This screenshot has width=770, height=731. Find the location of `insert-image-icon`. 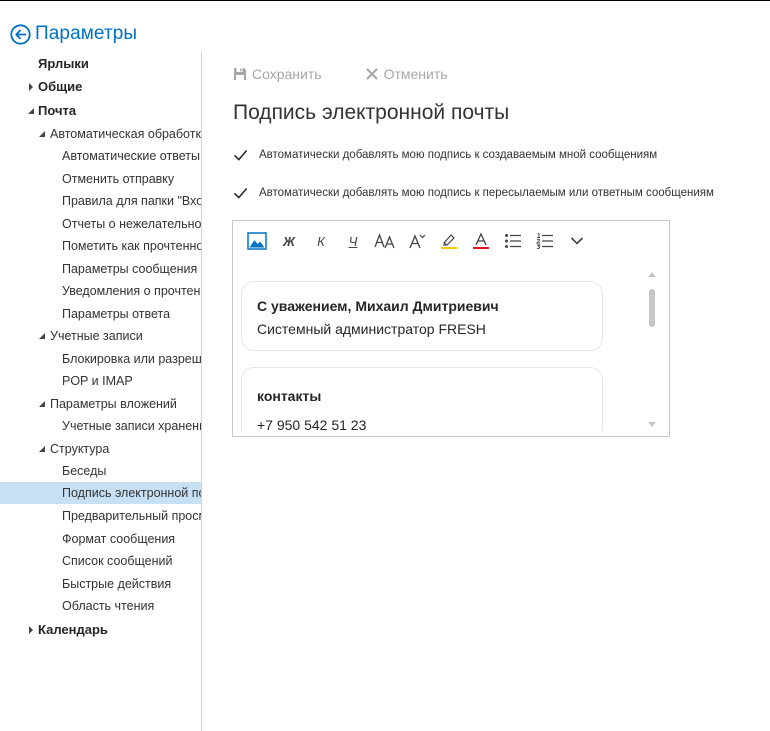

insert-image-icon is located at coordinates (257, 241).